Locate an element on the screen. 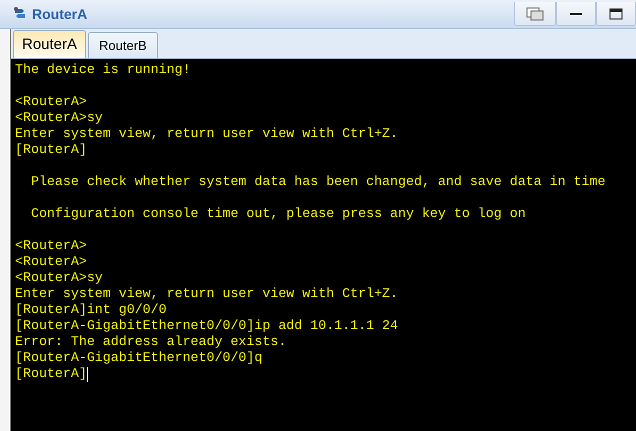 The width and height of the screenshot is (636, 431). console-line: Error: The address already exists. is located at coordinates (150, 342).